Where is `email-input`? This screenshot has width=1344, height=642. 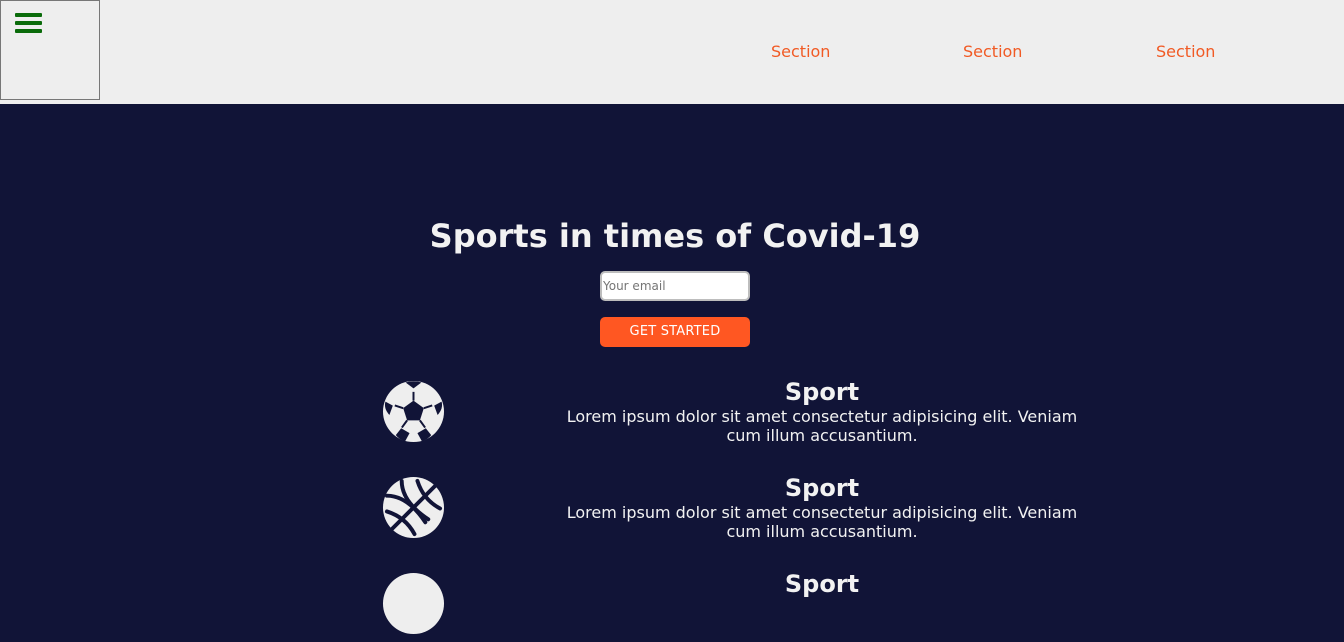
email-input is located at coordinates (675, 286).